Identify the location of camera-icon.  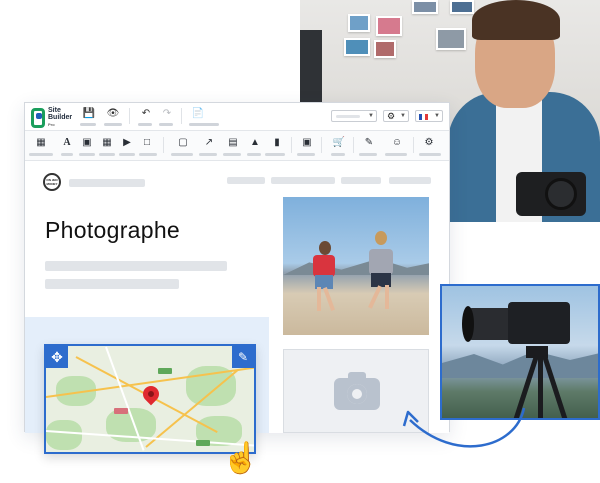
(357, 391).